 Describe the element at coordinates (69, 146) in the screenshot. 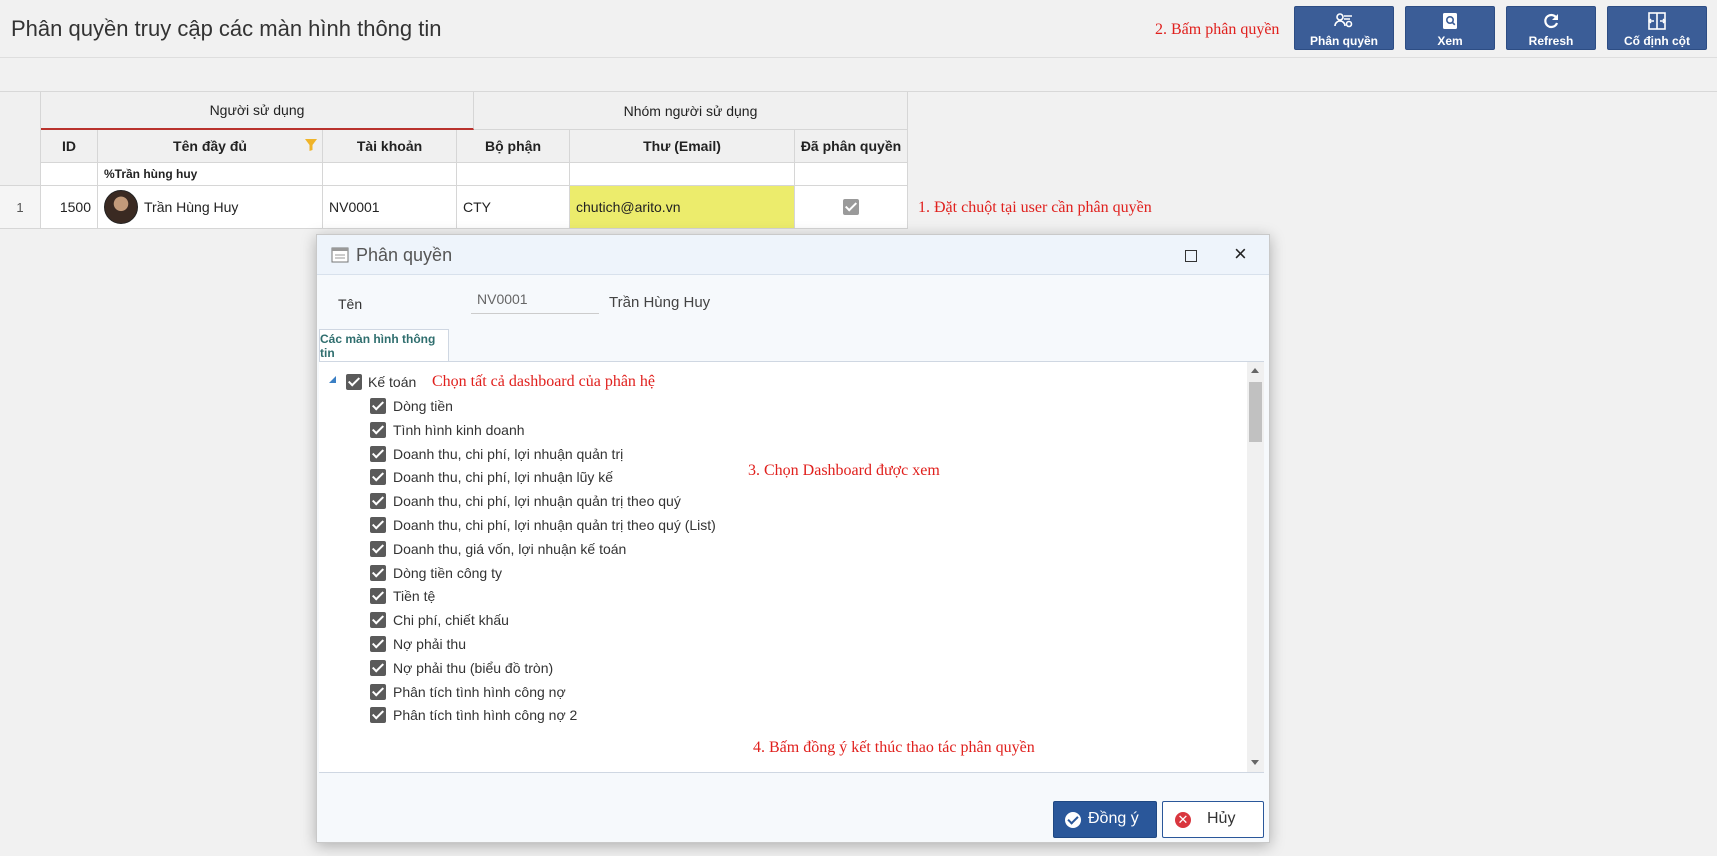

I see `column-id: ID` at that location.